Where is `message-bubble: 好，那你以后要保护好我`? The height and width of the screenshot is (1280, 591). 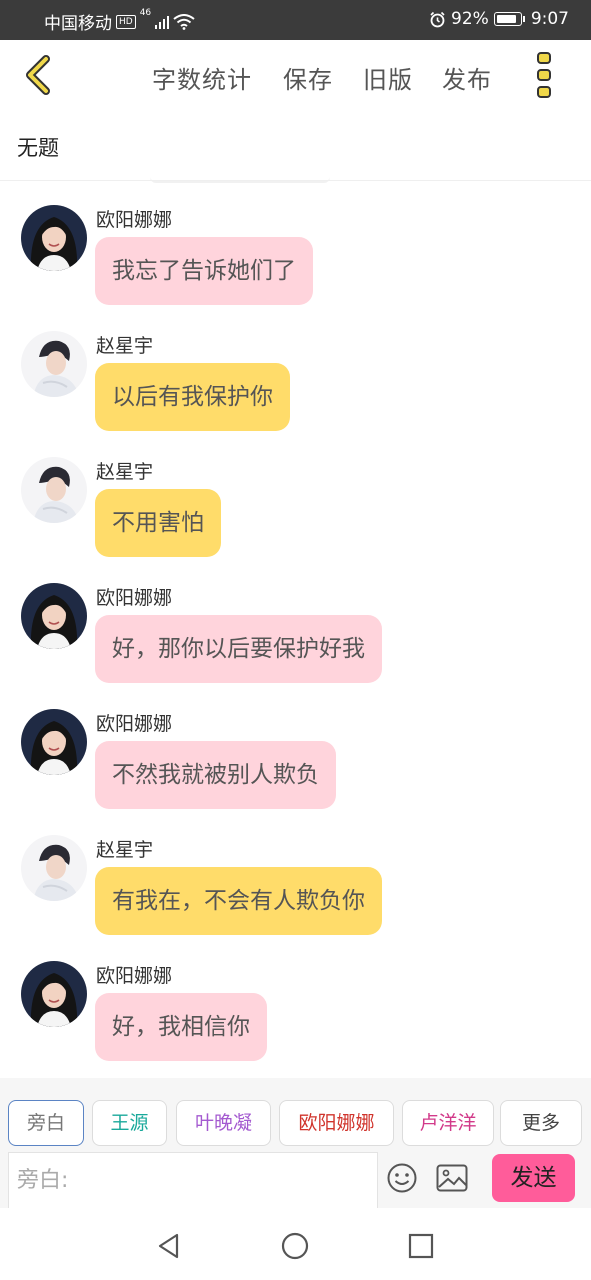
message-bubble: 好，那你以后要保护好我 is located at coordinates (238, 649).